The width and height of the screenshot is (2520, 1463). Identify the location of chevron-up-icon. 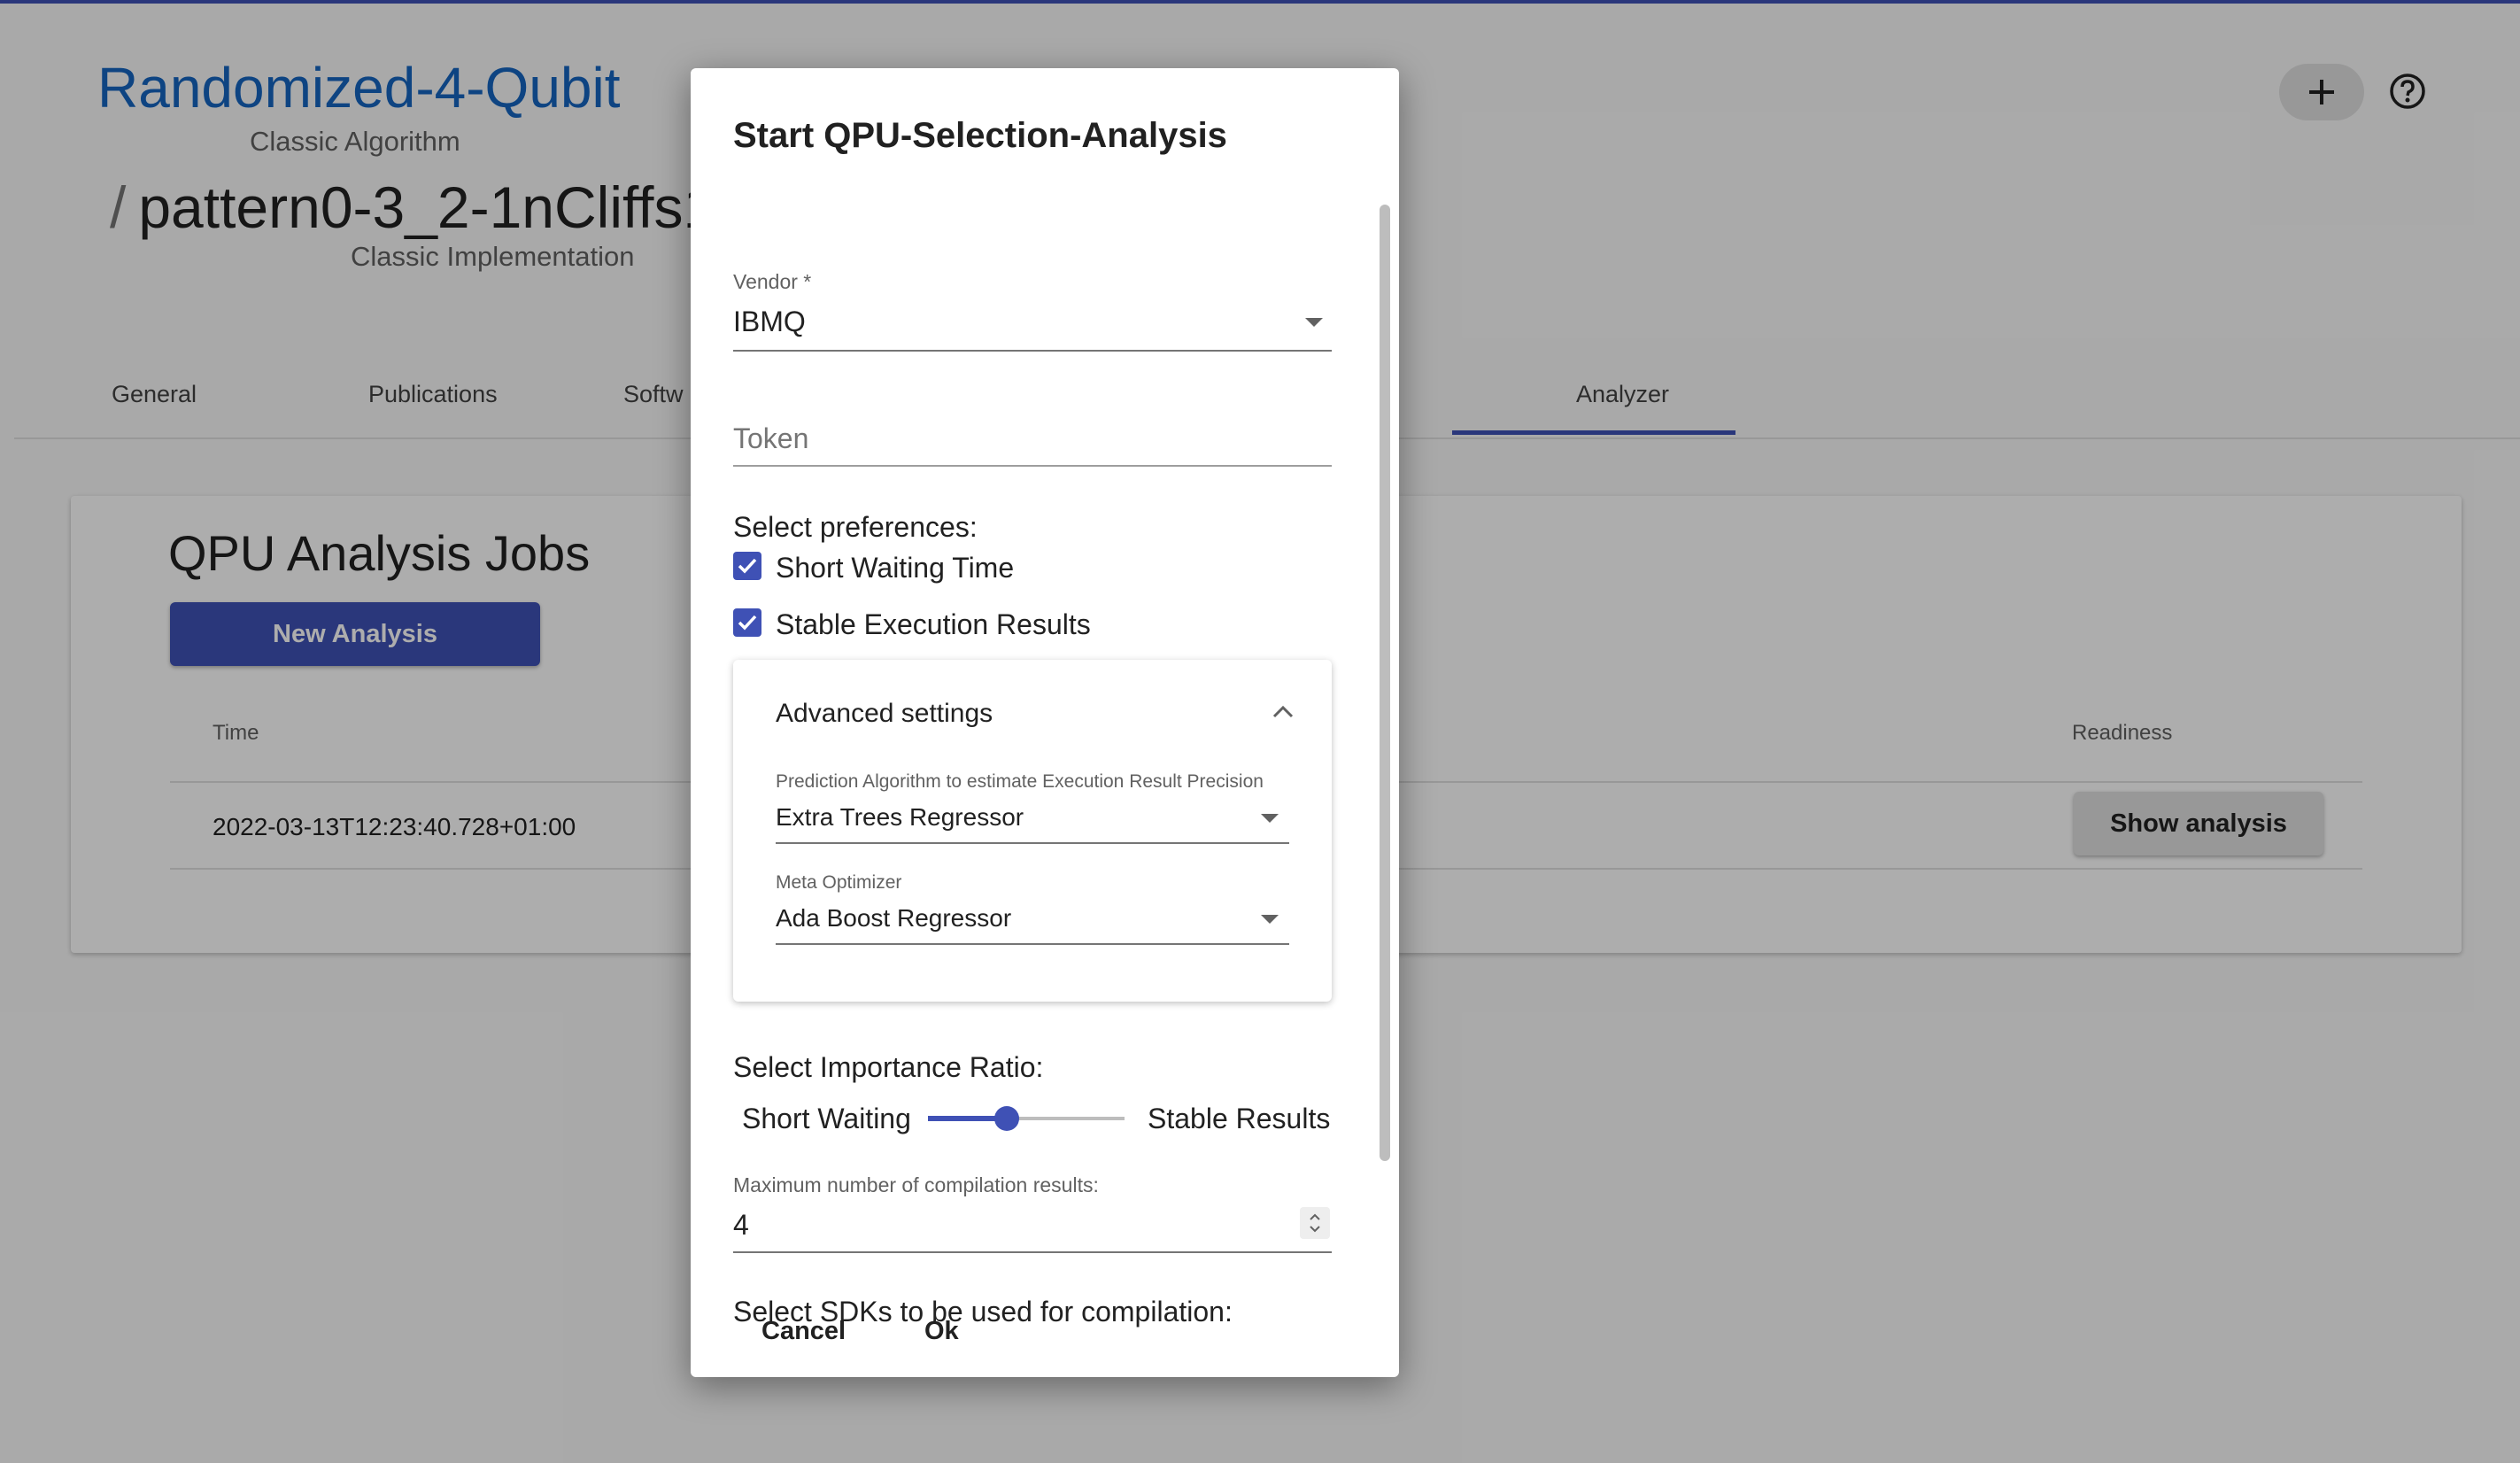
(1283, 712).